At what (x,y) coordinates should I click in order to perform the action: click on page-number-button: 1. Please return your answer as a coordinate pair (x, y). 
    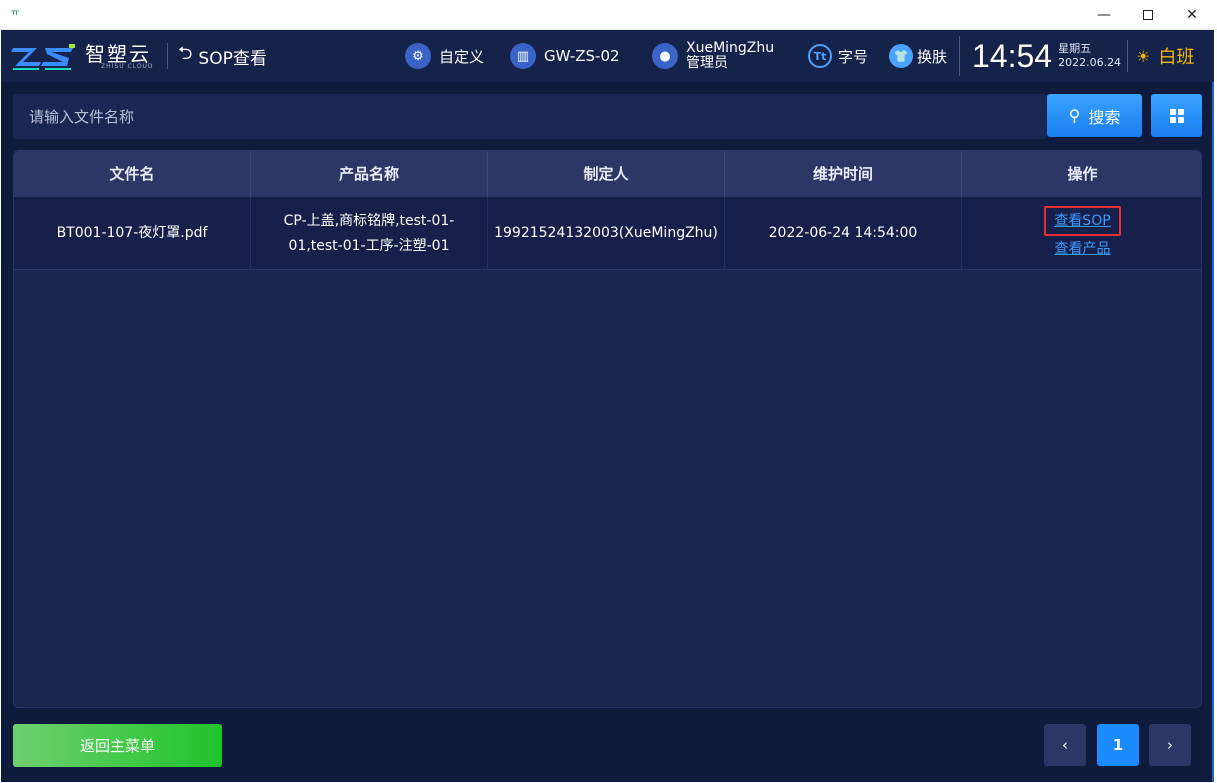
    Looking at the image, I should click on (1118, 745).